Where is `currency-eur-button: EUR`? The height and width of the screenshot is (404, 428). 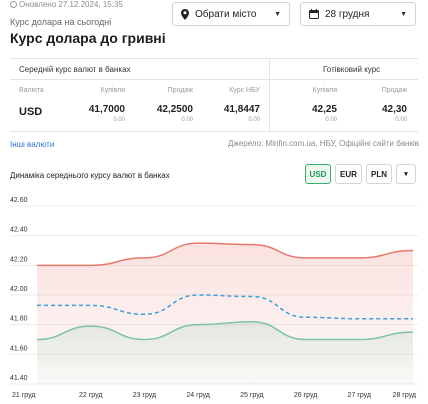
currency-eur-button: EUR is located at coordinates (348, 174).